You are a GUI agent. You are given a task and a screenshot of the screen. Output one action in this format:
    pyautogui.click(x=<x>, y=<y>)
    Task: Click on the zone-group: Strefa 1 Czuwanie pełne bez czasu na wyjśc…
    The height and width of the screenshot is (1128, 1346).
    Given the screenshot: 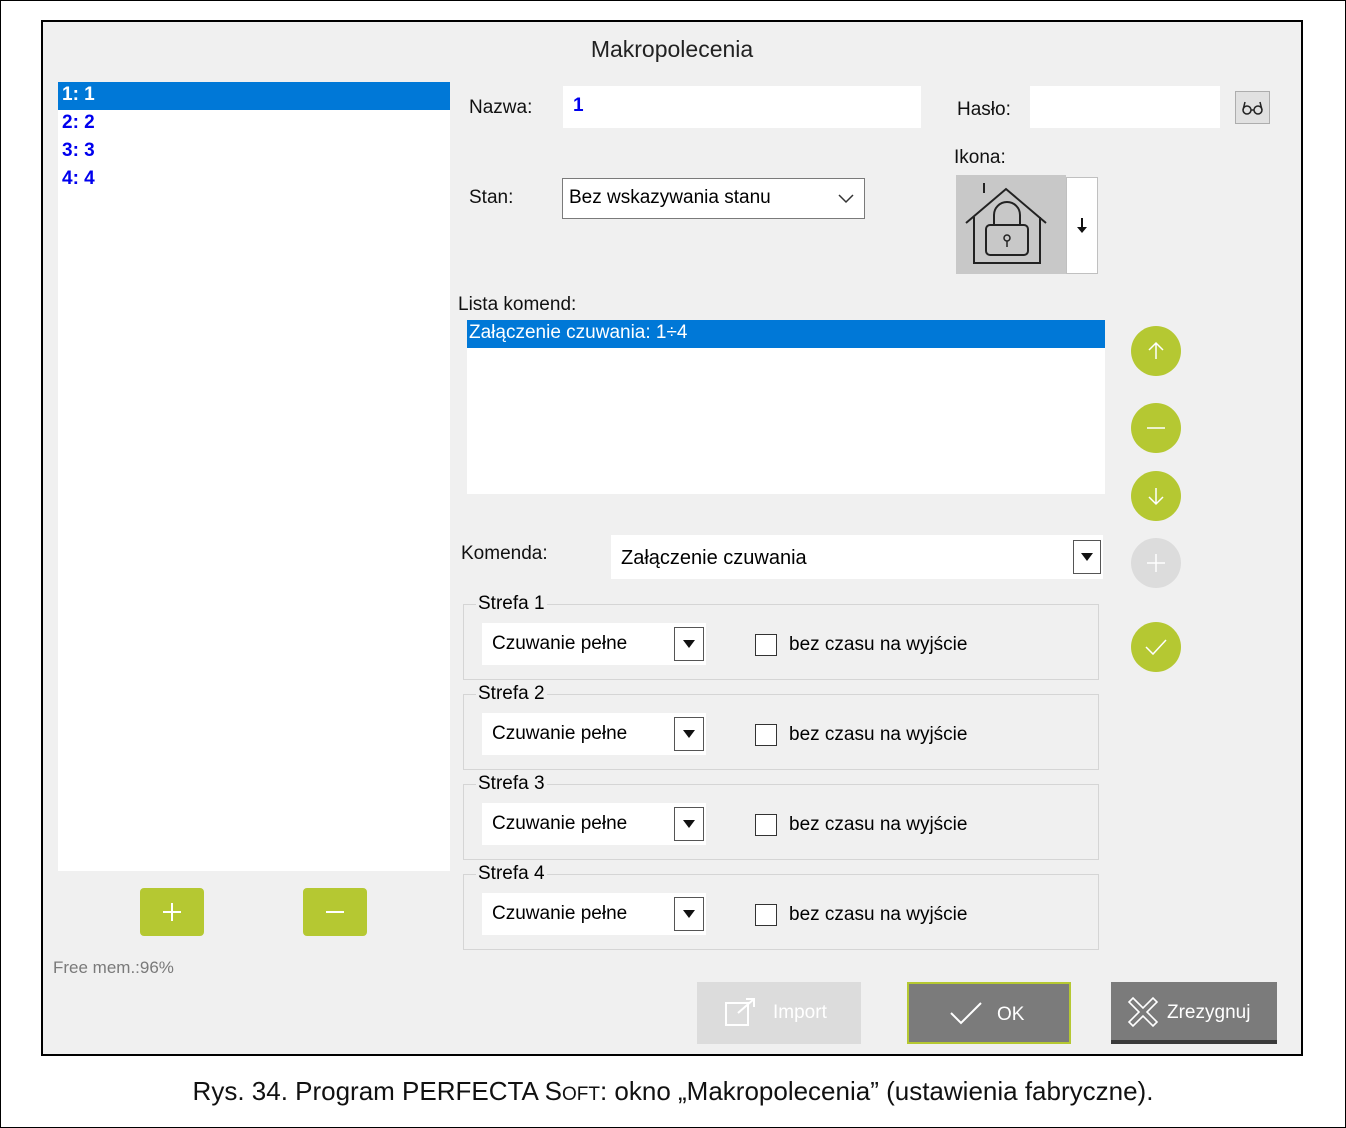 What is the action you would take?
    pyautogui.click(x=781, y=636)
    